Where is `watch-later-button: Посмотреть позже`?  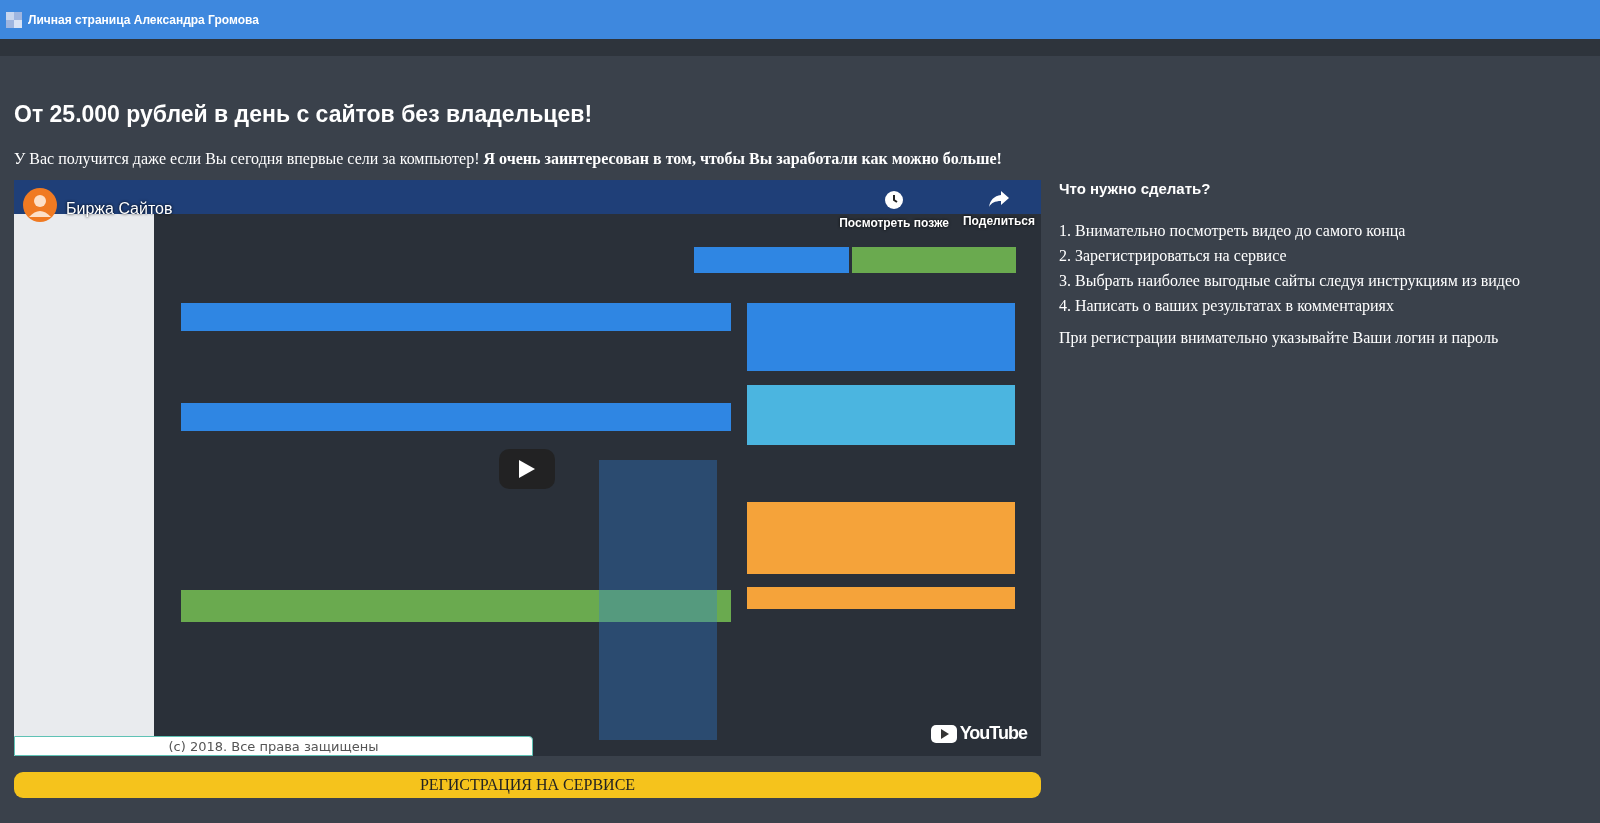 watch-later-button: Посмотреть позже is located at coordinates (894, 210).